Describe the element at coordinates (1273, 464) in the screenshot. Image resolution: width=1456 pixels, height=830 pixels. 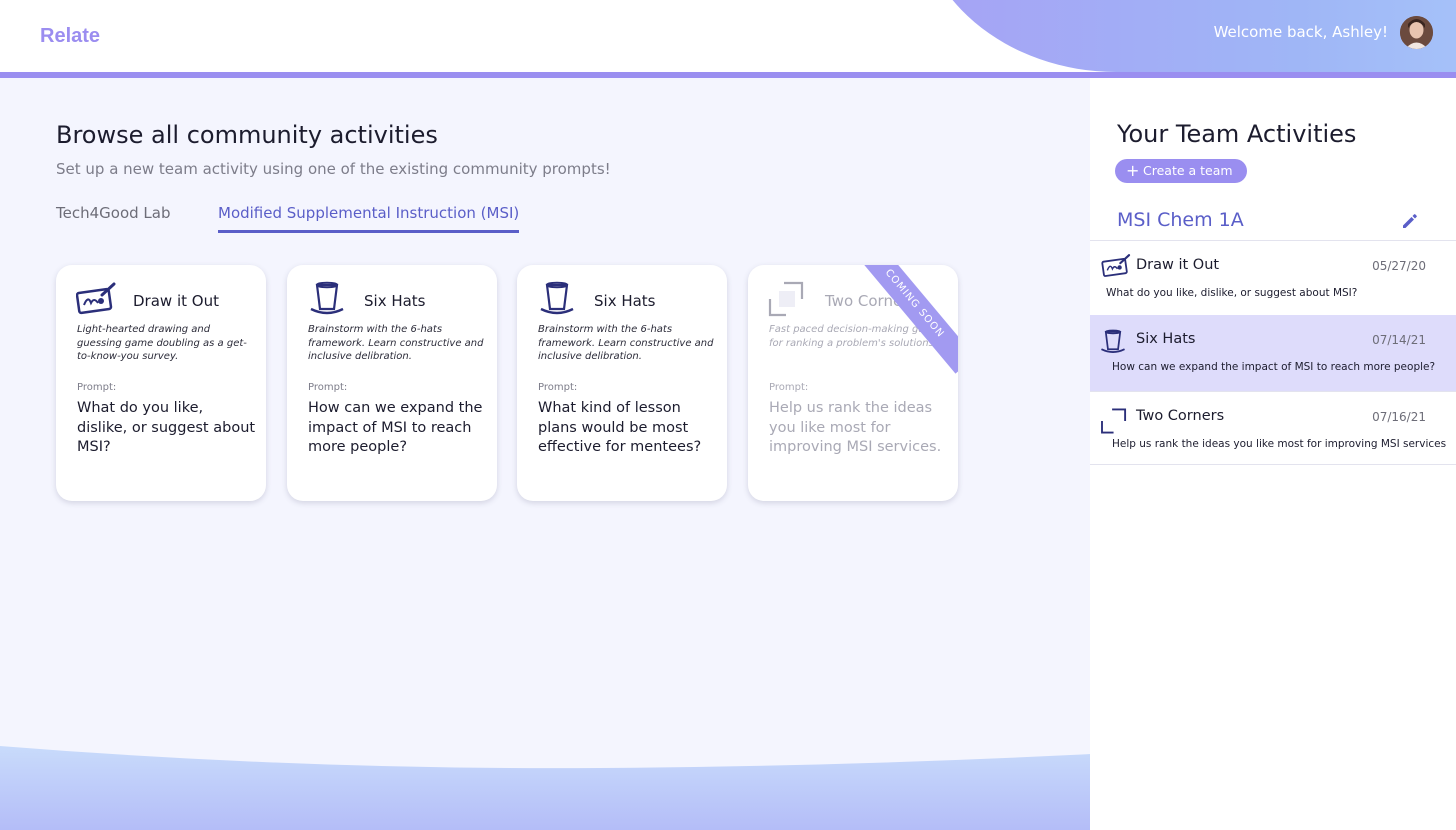
I see `divider` at that location.